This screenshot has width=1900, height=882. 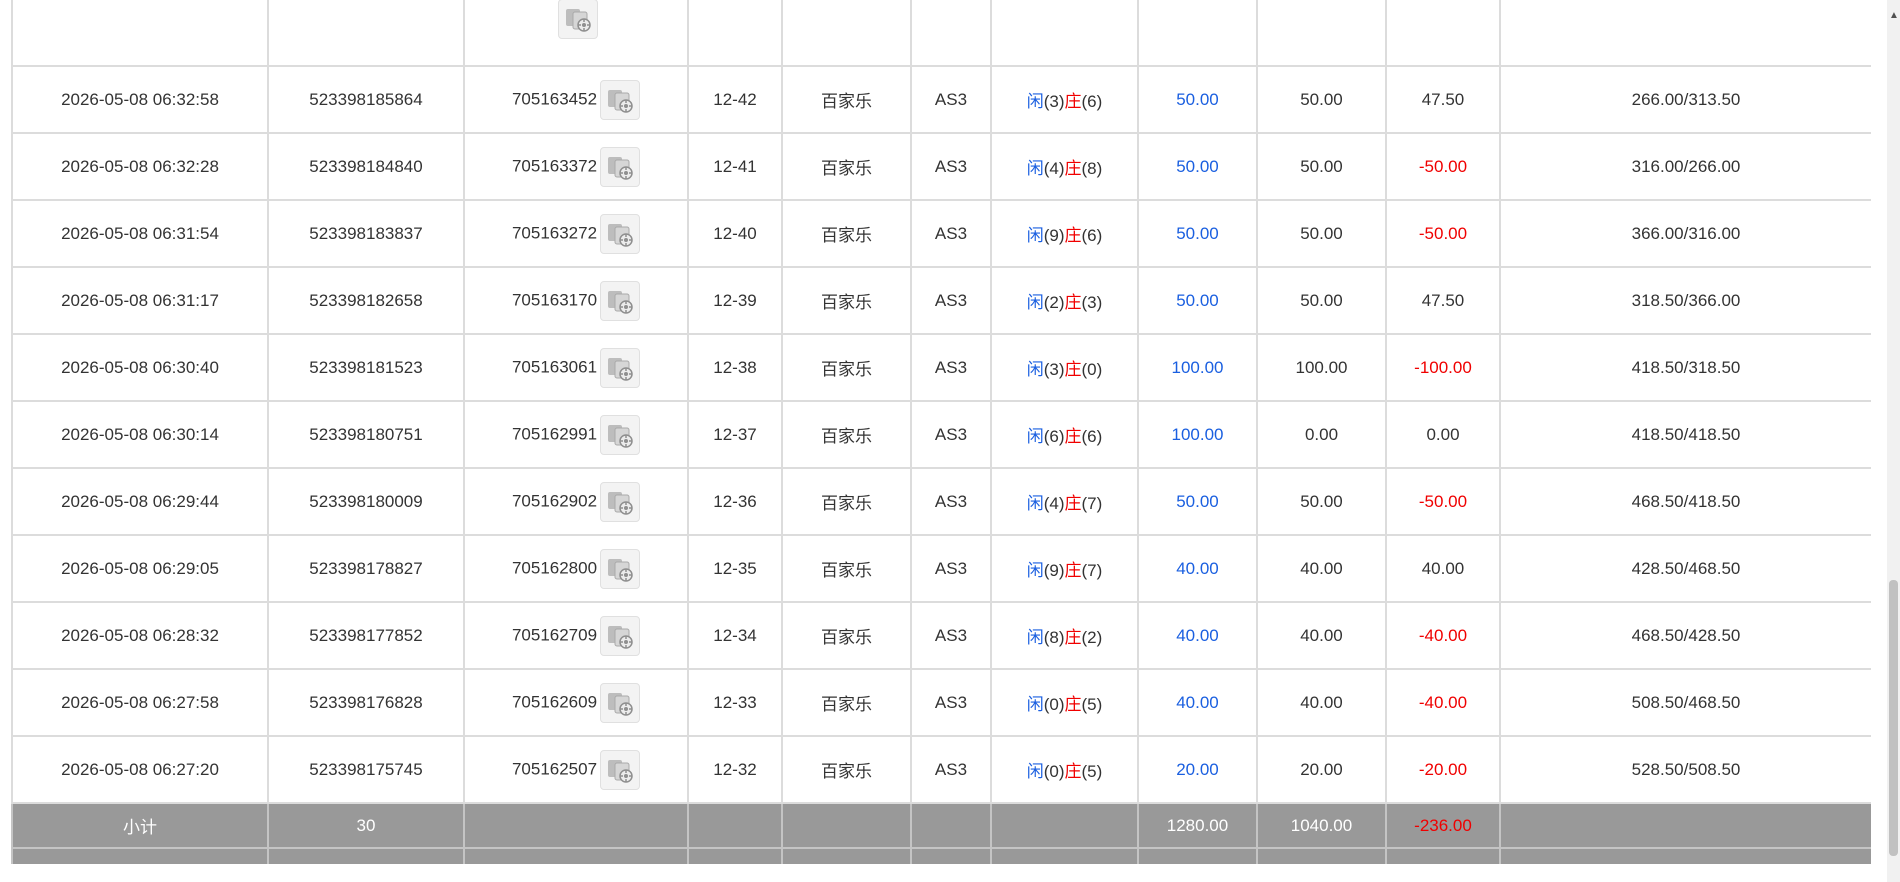 What do you see at coordinates (366, 166) in the screenshot?
I see `bet-number-cell: 523398184840` at bounding box center [366, 166].